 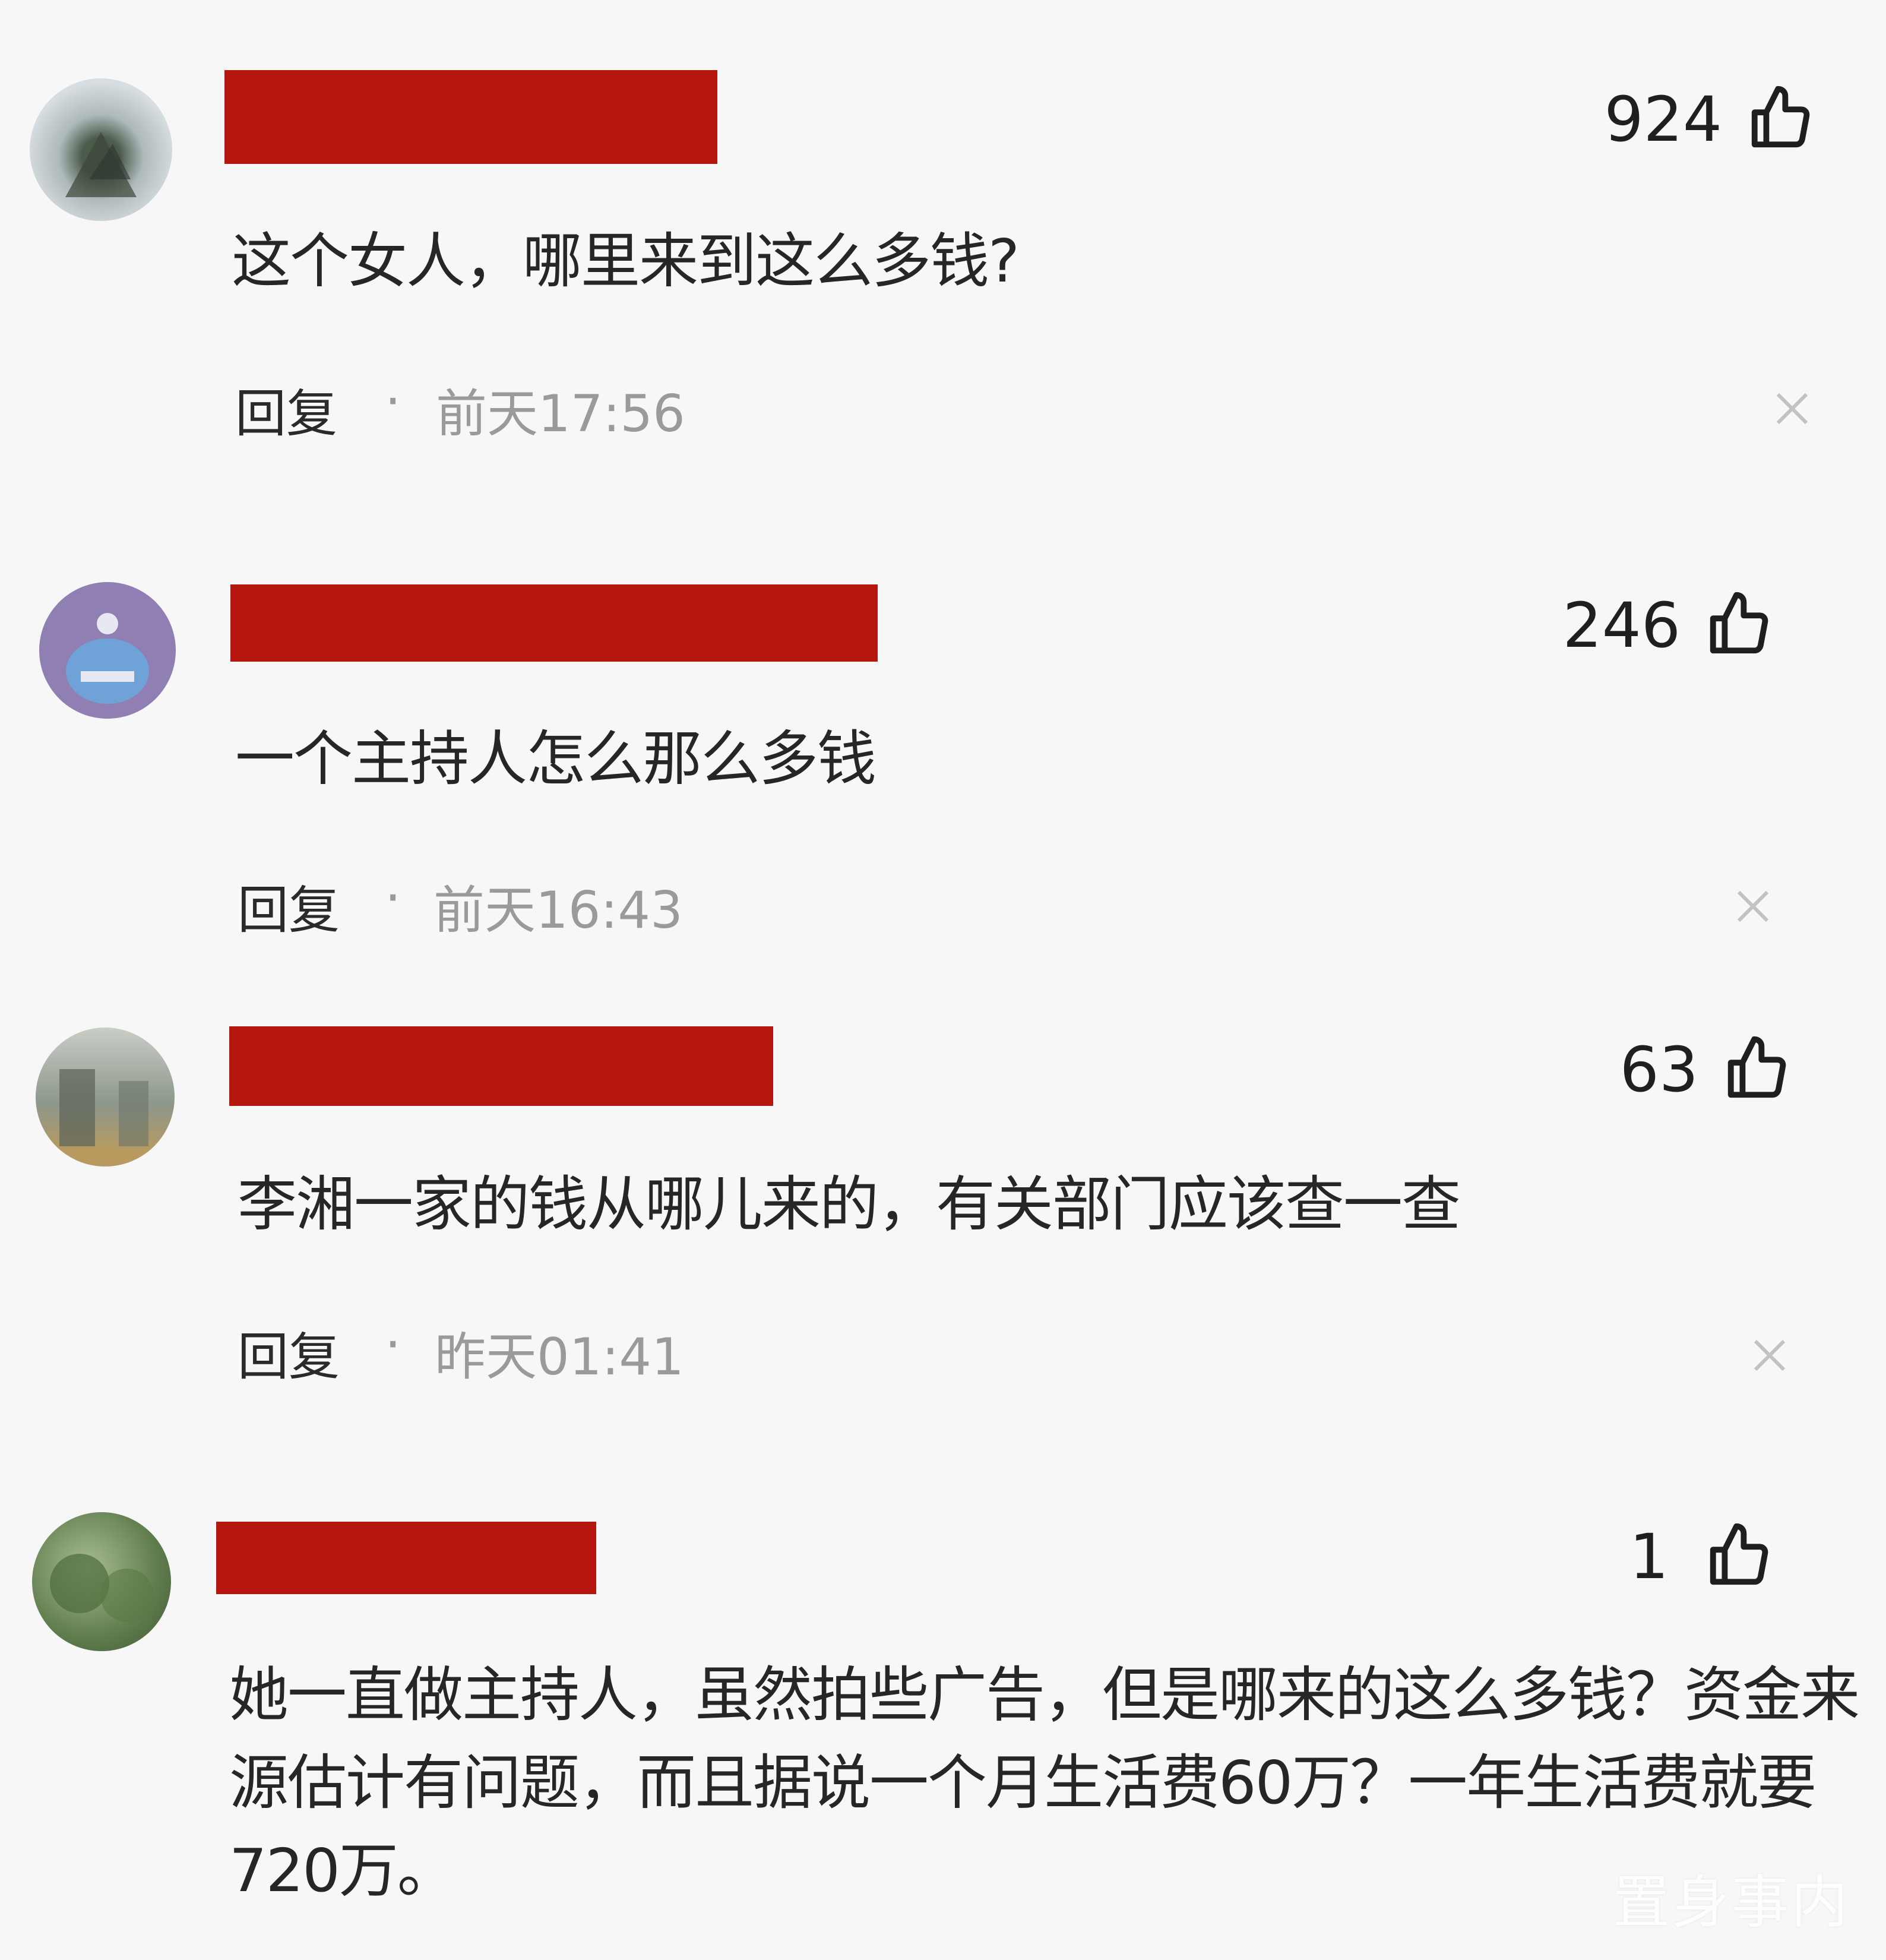 I want to click on comment-text: 一个主持人怎么那么多钱, so click(x=555, y=759).